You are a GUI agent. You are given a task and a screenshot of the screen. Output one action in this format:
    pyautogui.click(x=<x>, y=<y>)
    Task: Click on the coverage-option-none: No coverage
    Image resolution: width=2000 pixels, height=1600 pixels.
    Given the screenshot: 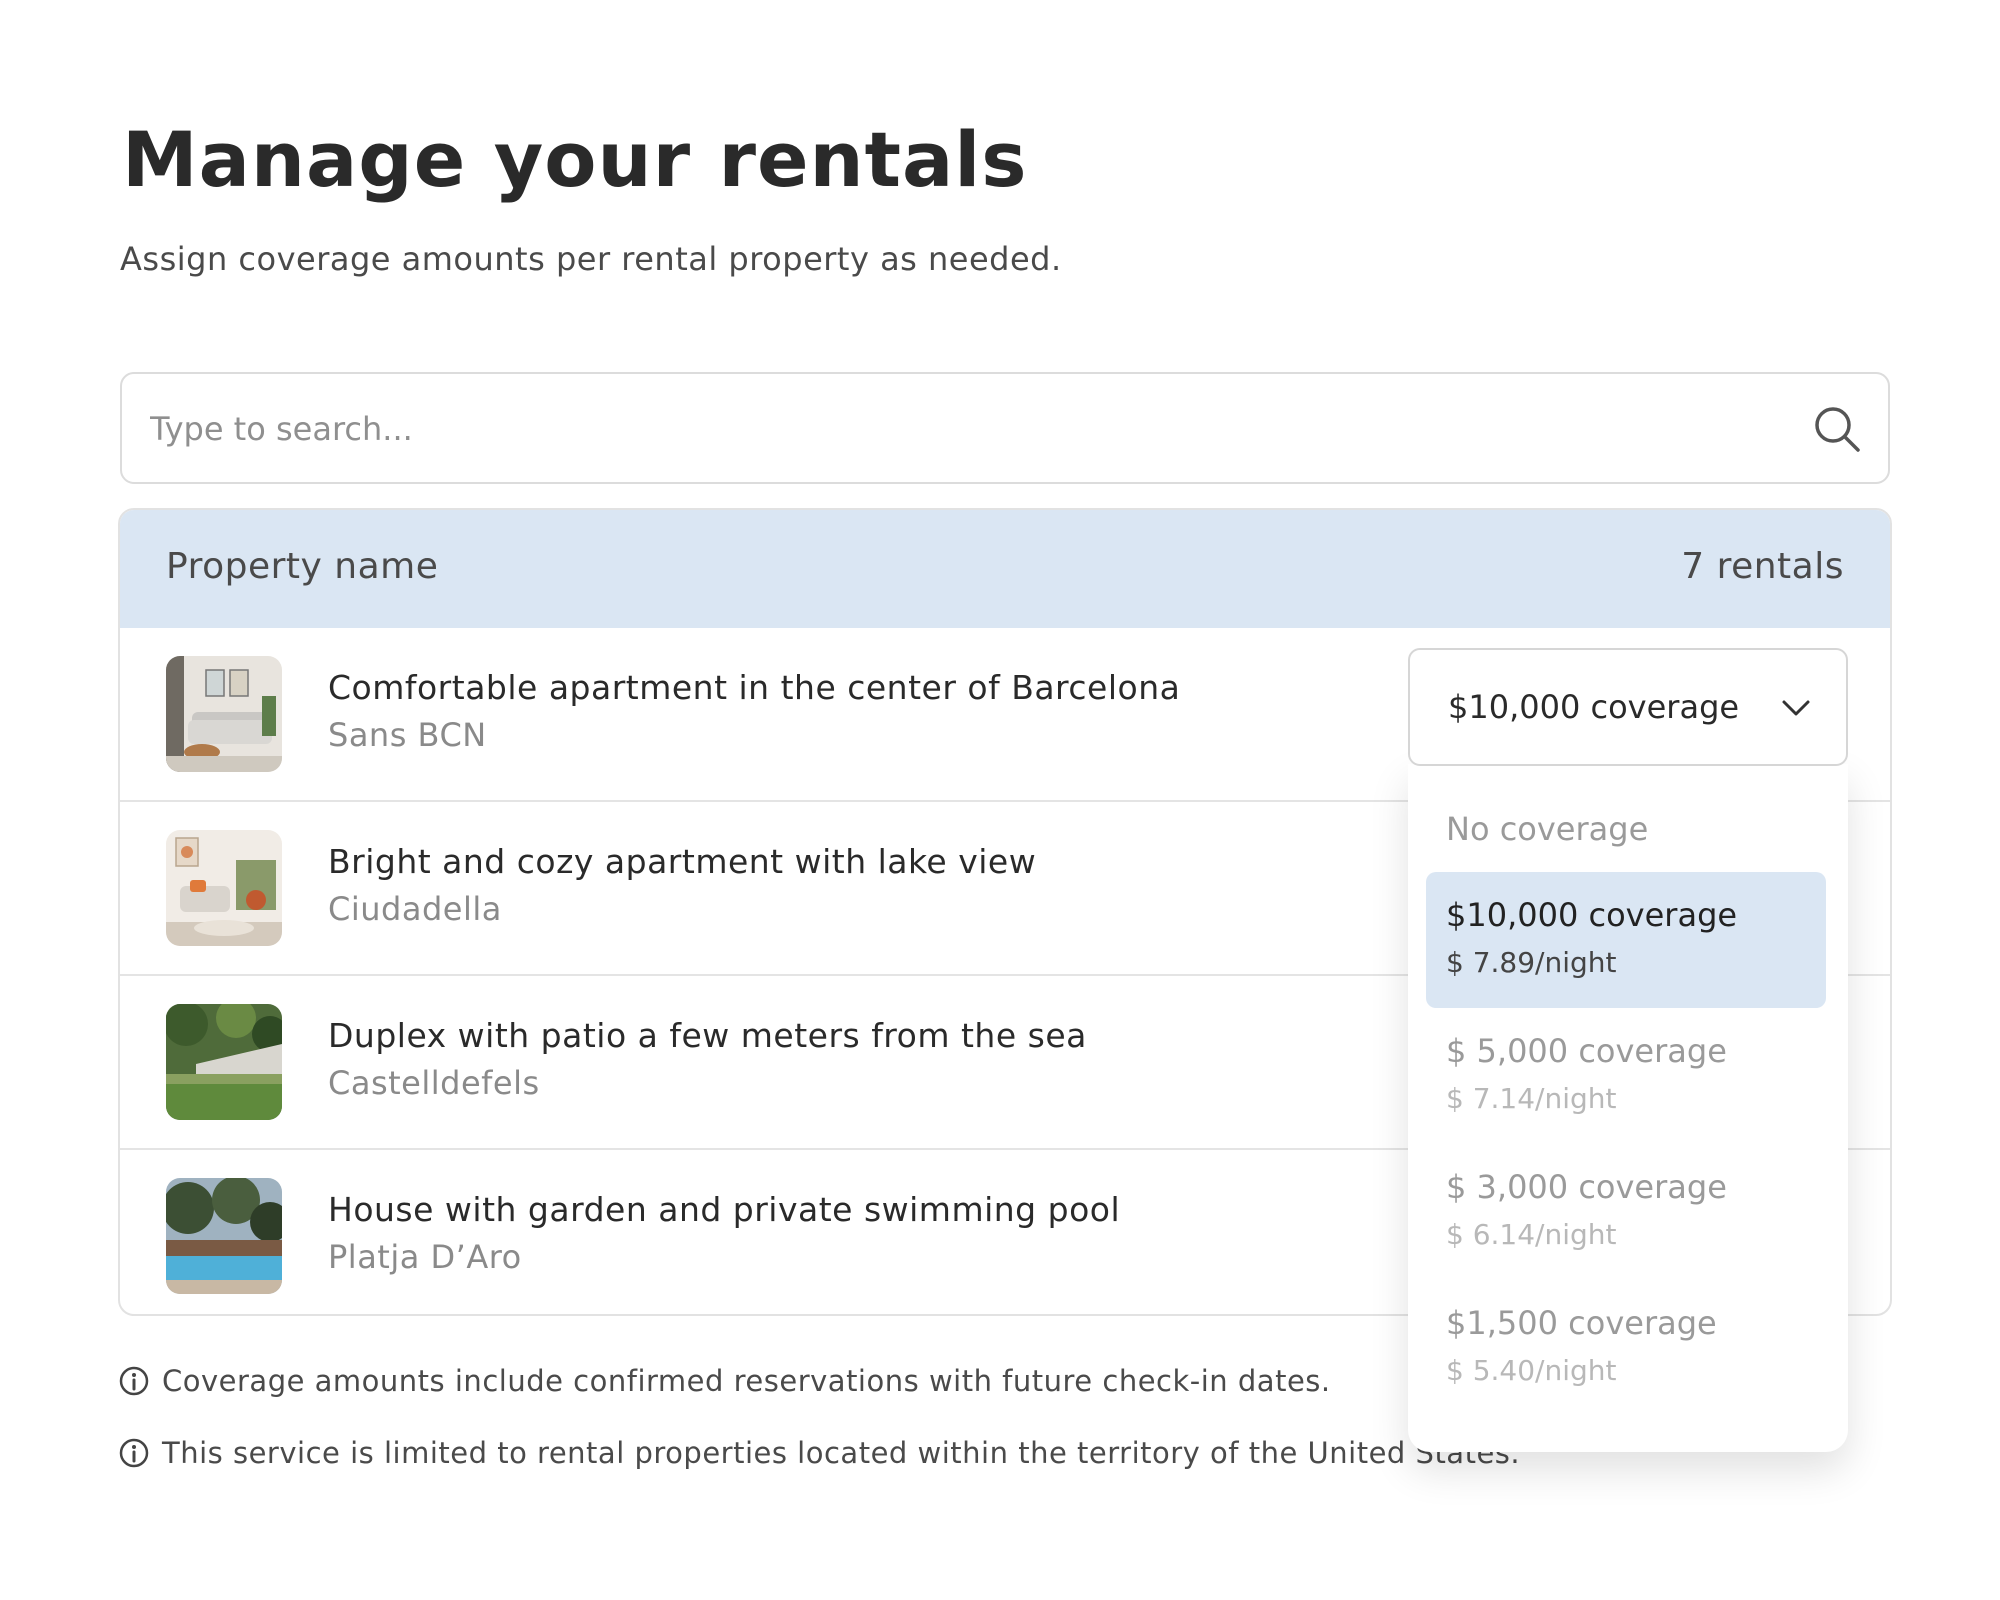 What is the action you would take?
    pyautogui.click(x=1626, y=828)
    